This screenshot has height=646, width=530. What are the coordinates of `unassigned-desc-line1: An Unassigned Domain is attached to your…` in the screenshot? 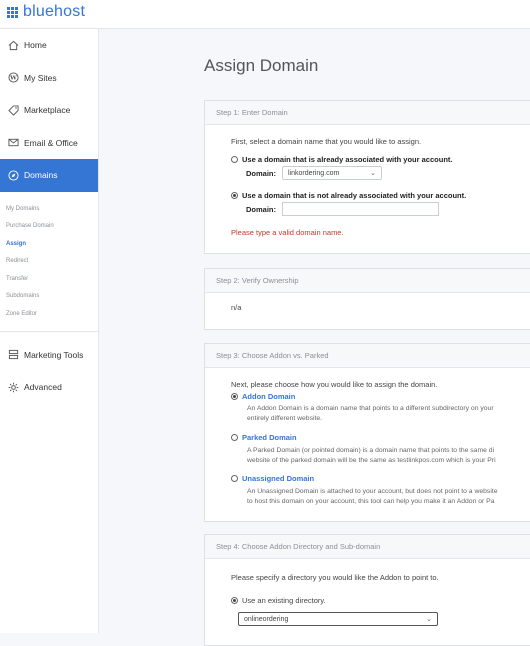 It's located at (372, 491).